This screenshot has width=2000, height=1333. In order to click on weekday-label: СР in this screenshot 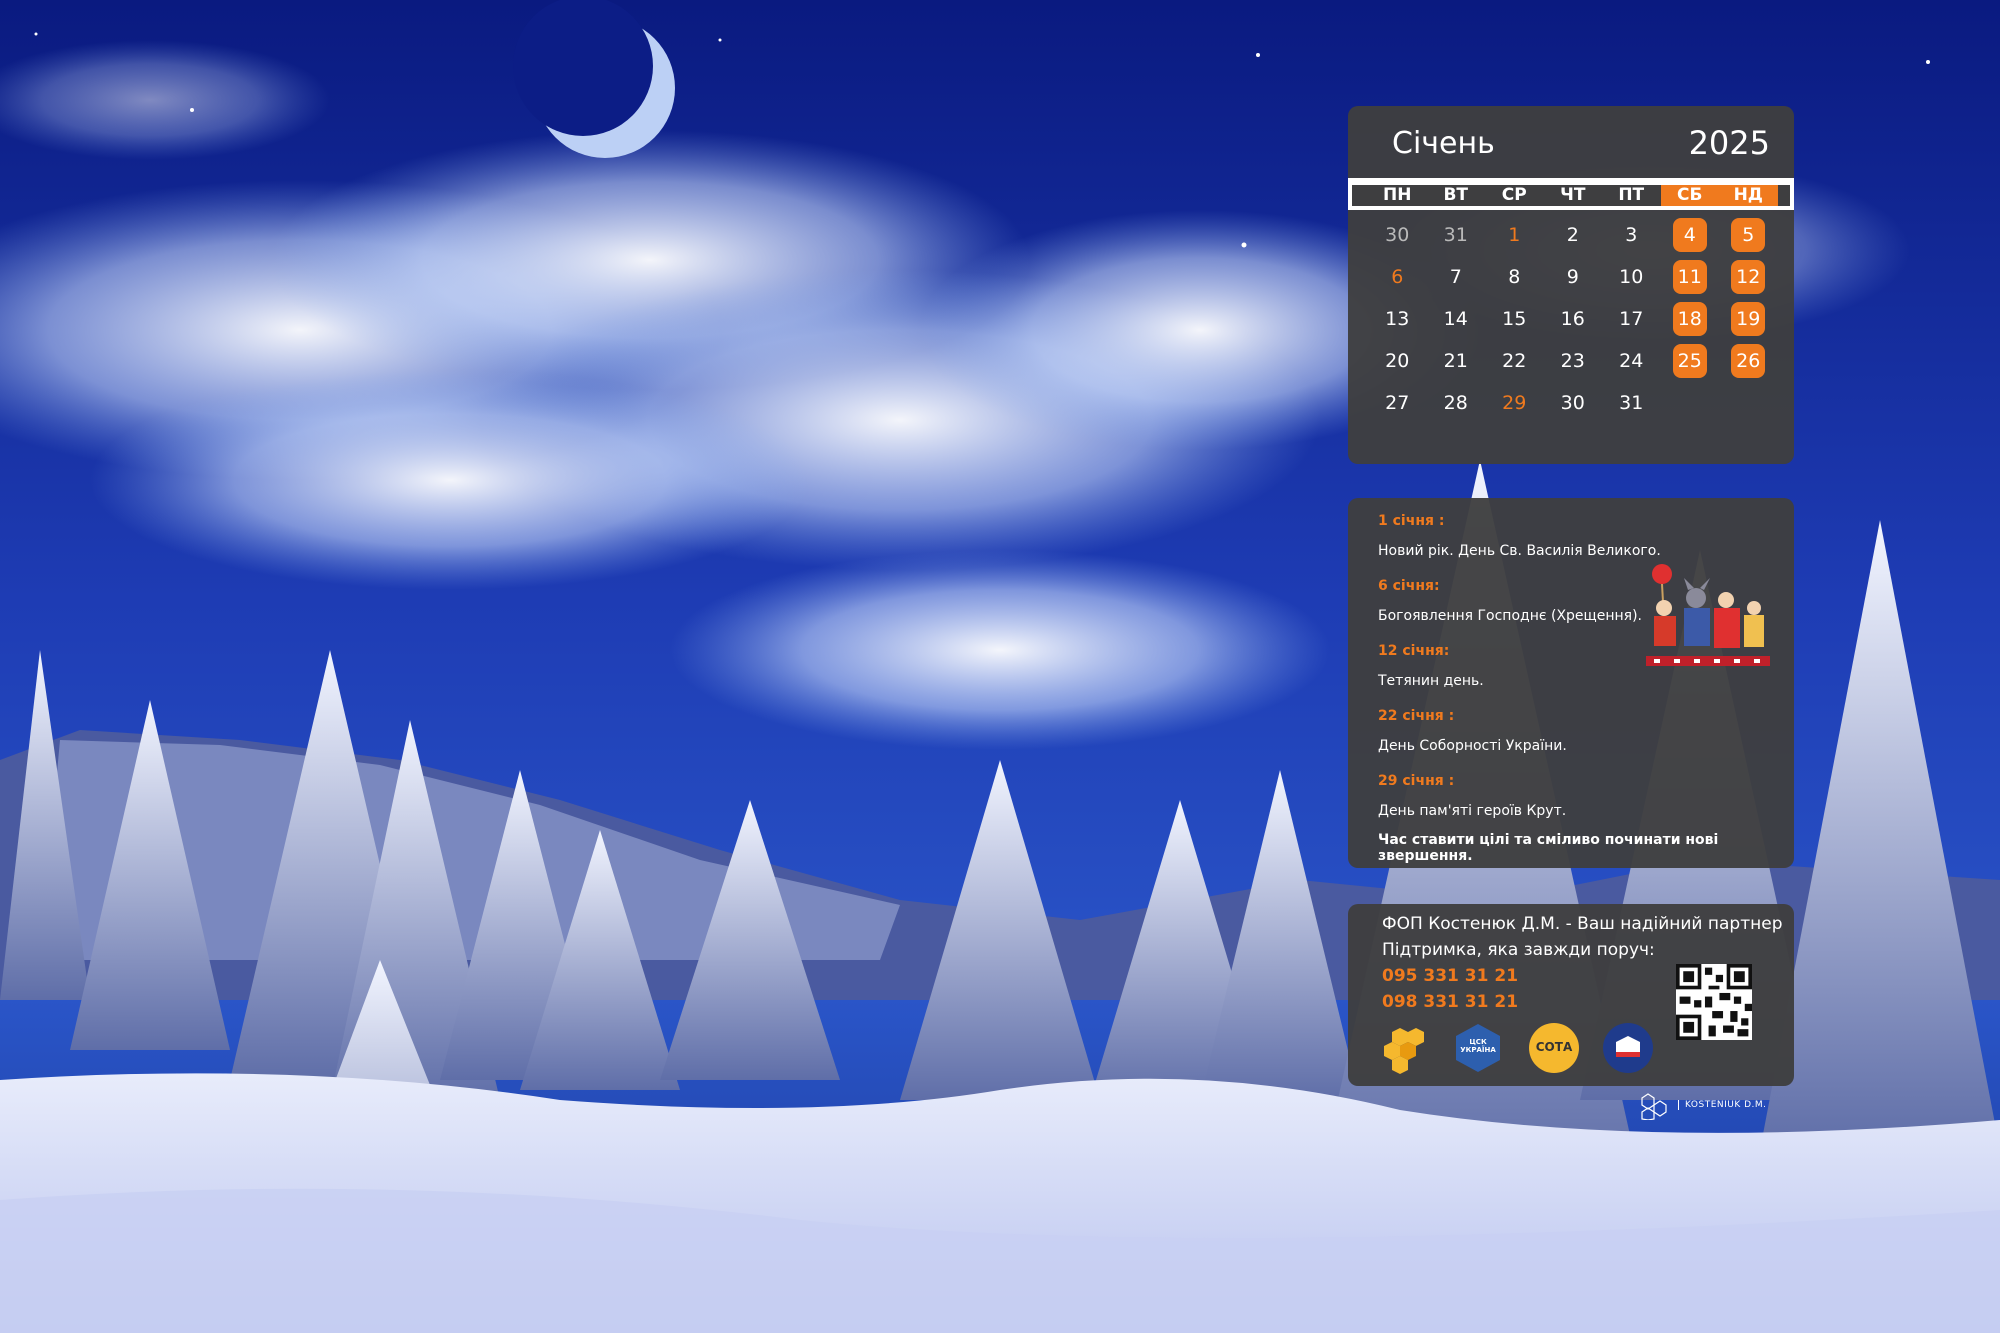, I will do `click(1514, 195)`.